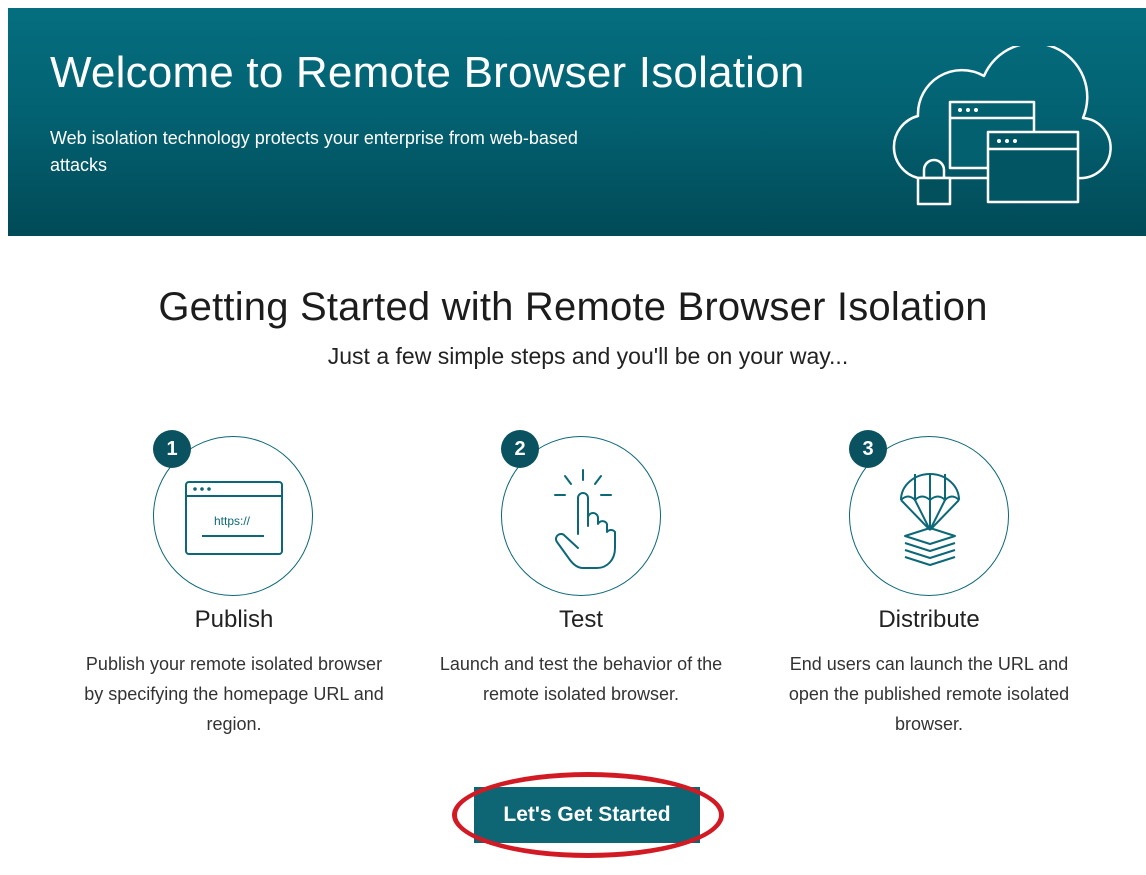 The image size is (1146, 875). I want to click on step-number-badge: 3, so click(868, 449).